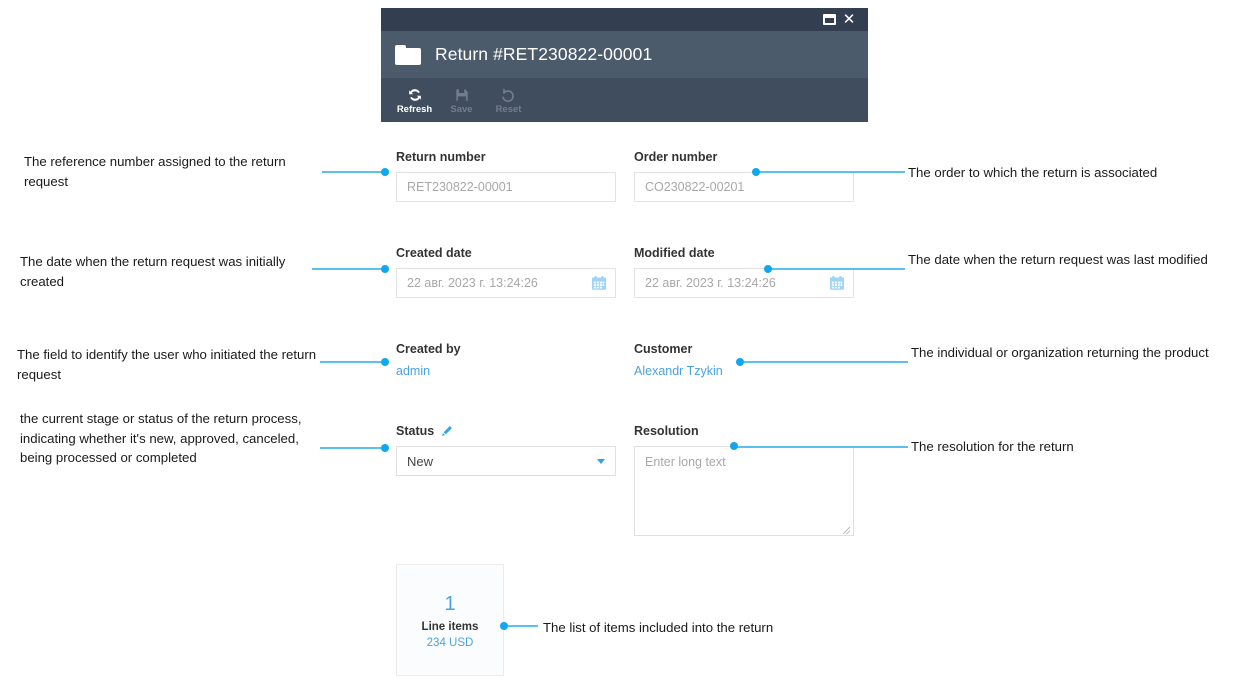 This screenshot has height=700, width=1248. I want to click on field-modified-date: Modified date 22 авг. 2023 г. 13:24:26, so click(744, 272).